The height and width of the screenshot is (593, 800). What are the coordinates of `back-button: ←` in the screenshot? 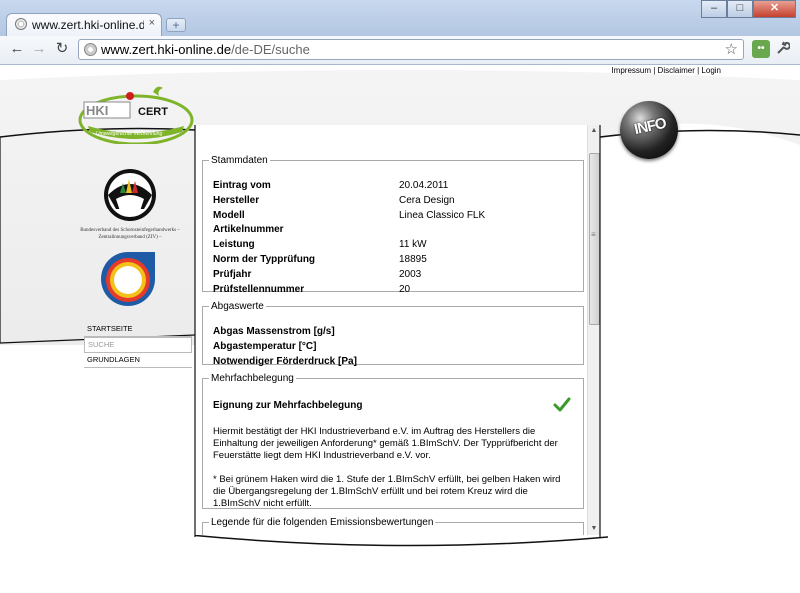 It's located at (17, 49).